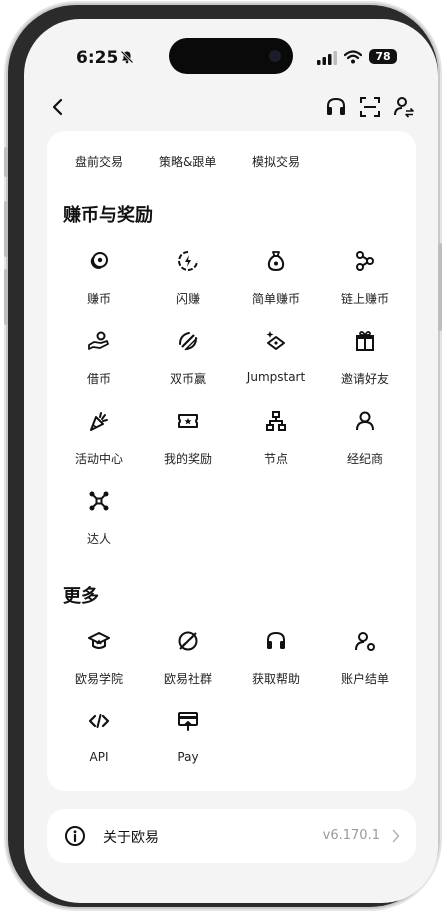 This screenshot has height=912, width=446. Describe the element at coordinates (231, 836) in the screenshot. I see `about-row: 关于欧易 v6.170.1` at that location.